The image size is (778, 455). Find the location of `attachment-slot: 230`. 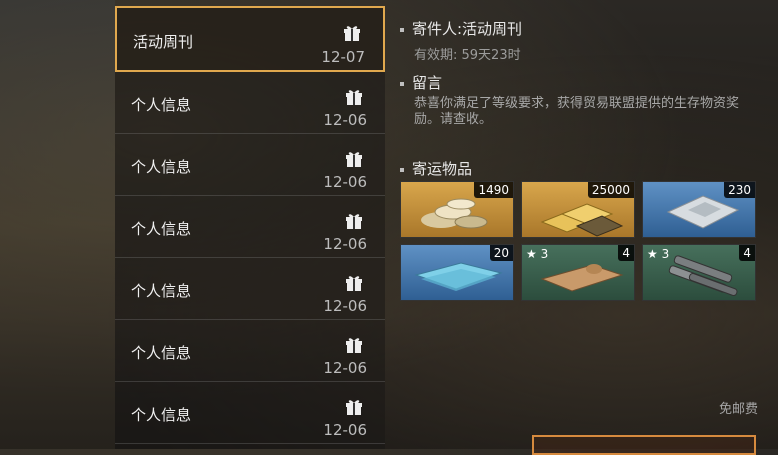

attachment-slot: 230 is located at coordinates (699, 209).